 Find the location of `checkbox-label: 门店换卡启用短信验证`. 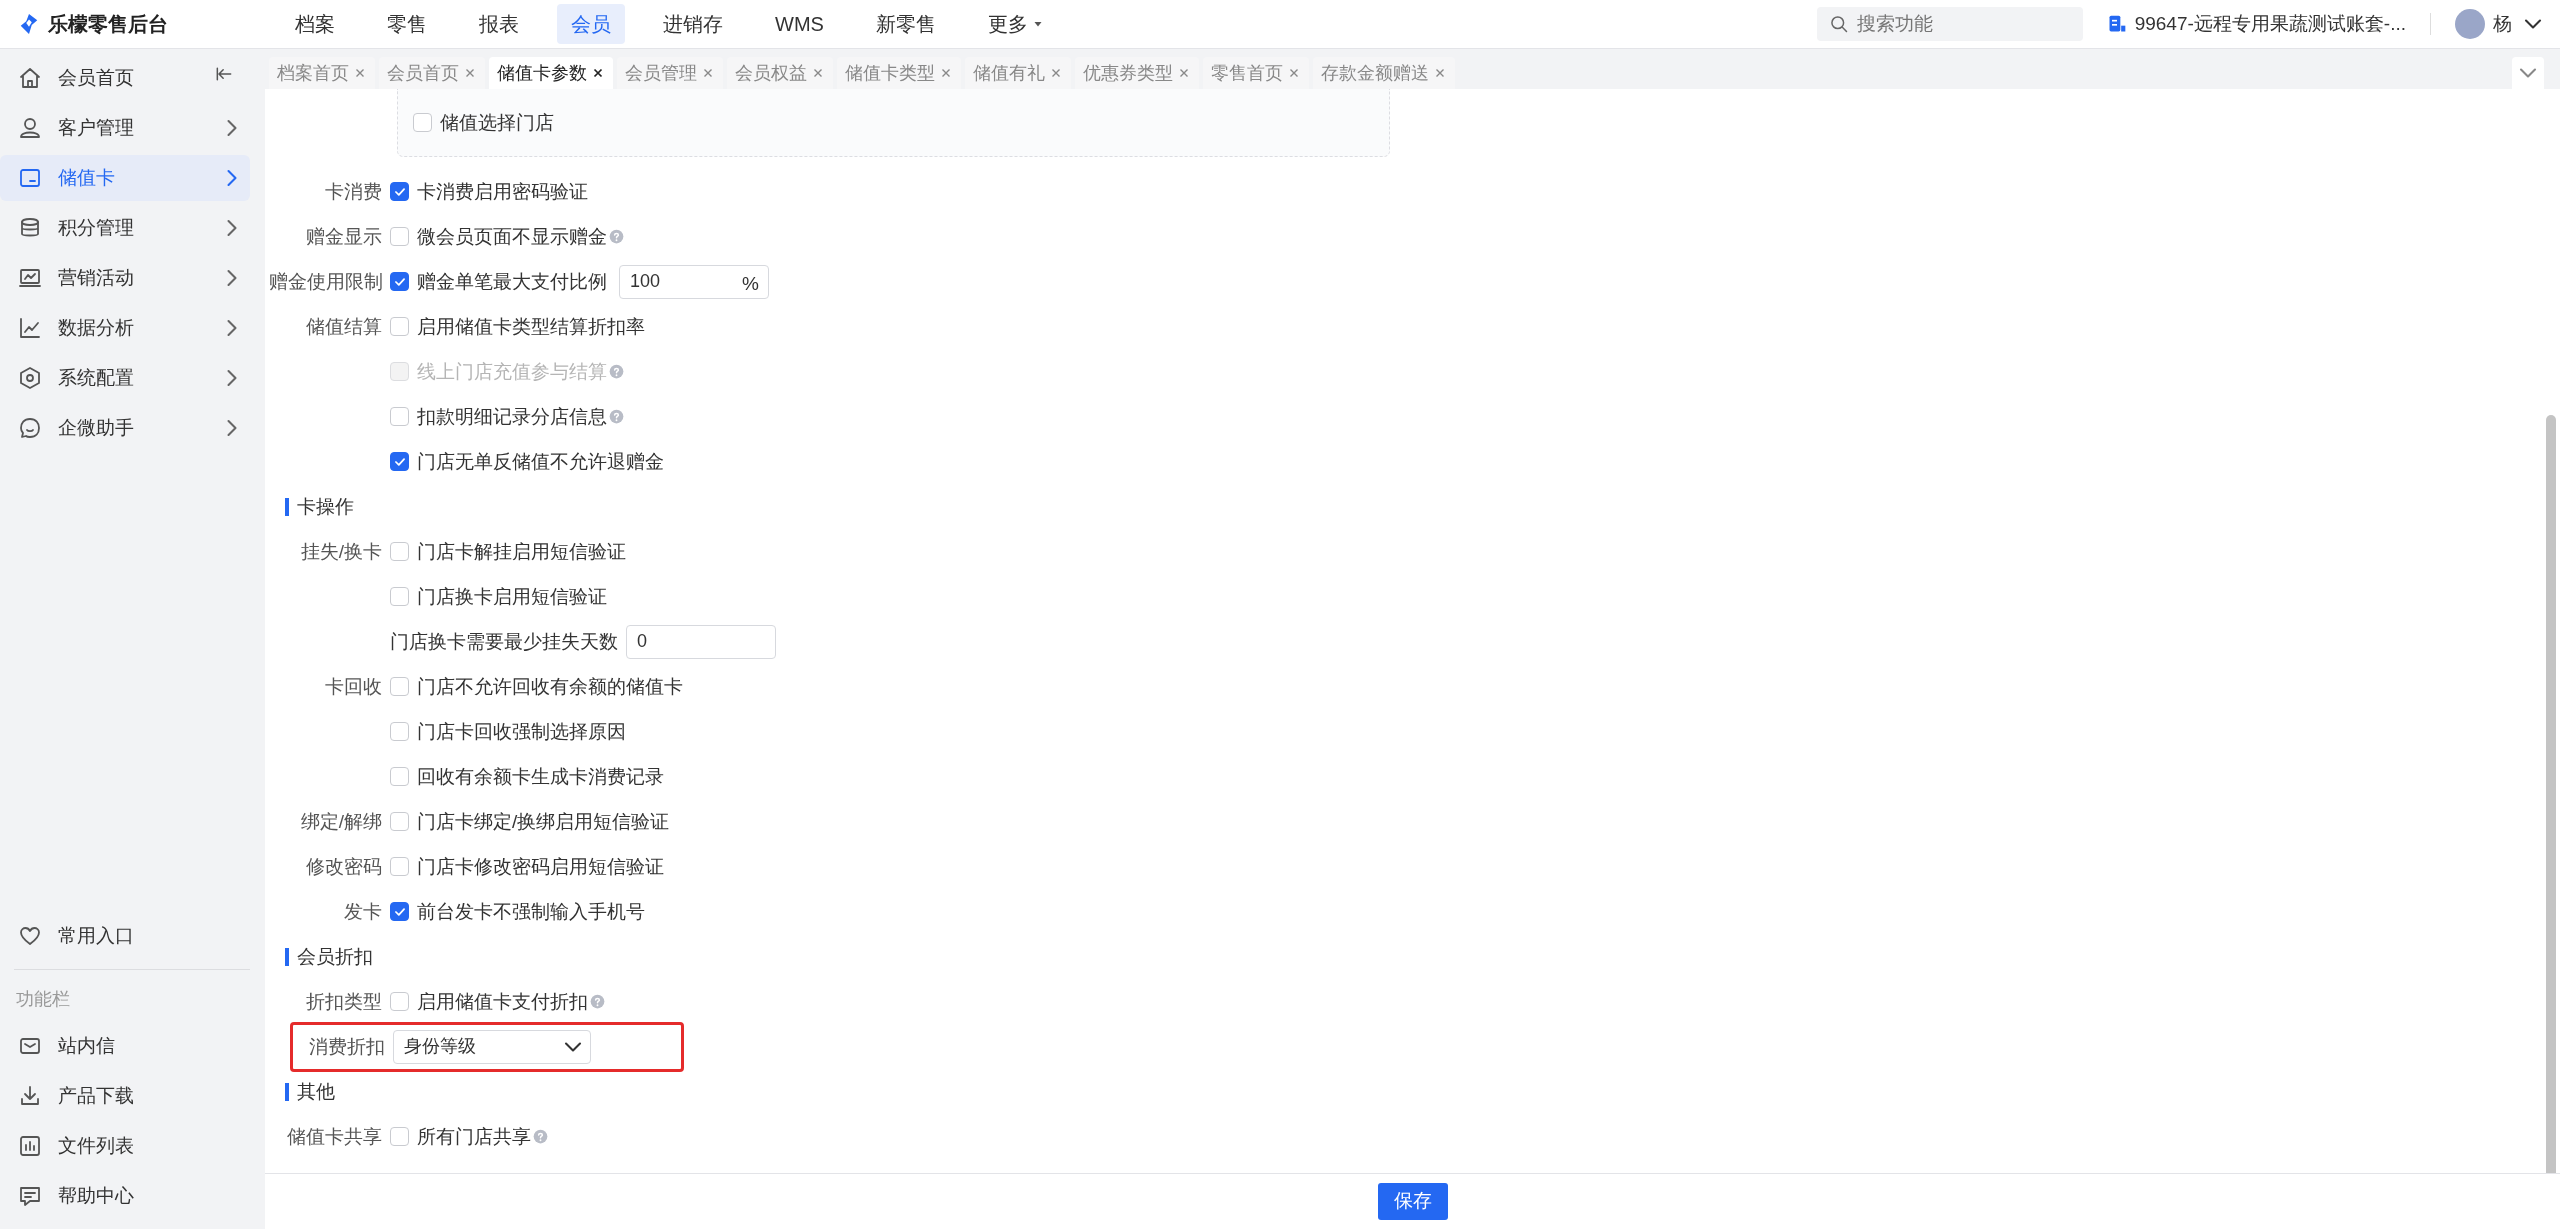

checkbox-label: 门店换卡启用短信验证 is located at coordinates (512, 597).